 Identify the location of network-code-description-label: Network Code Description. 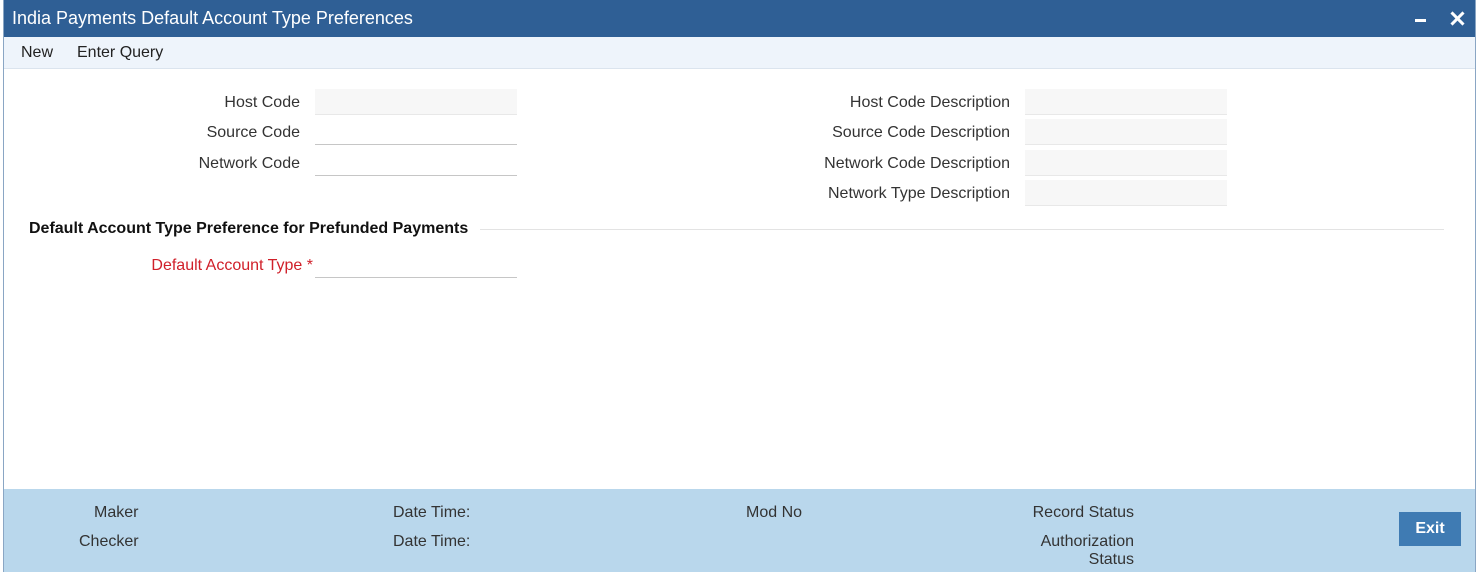
(917, 163).